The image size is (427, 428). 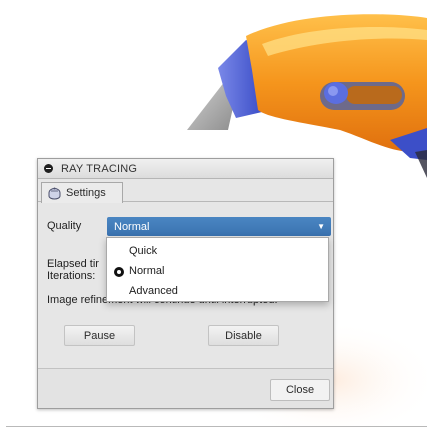 What do you see at coordinates (71, 276) in the screenshot?
I see `iterations-label: Iterations:` at bounding box center [71, 276].